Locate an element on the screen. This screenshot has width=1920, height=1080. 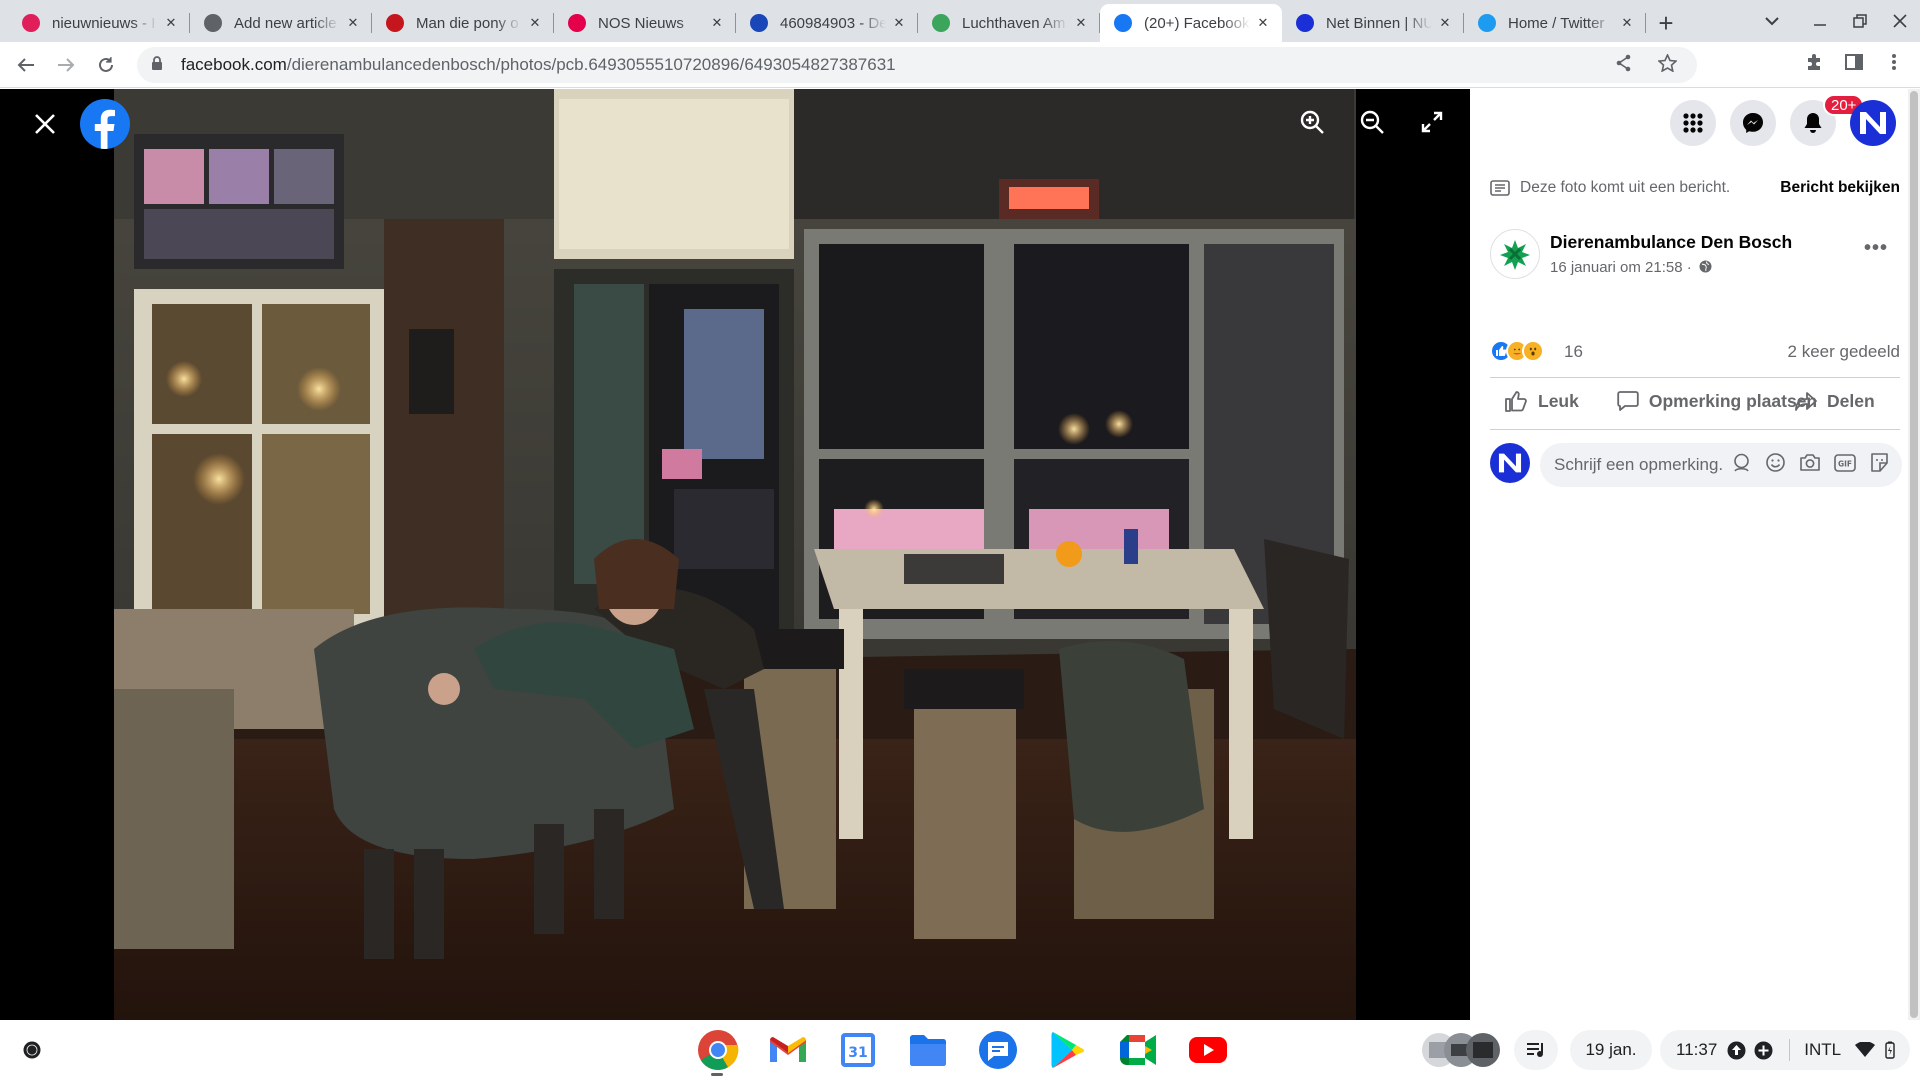
view-post-link: Bericht bekijken is located at coordinates (1840, 188).